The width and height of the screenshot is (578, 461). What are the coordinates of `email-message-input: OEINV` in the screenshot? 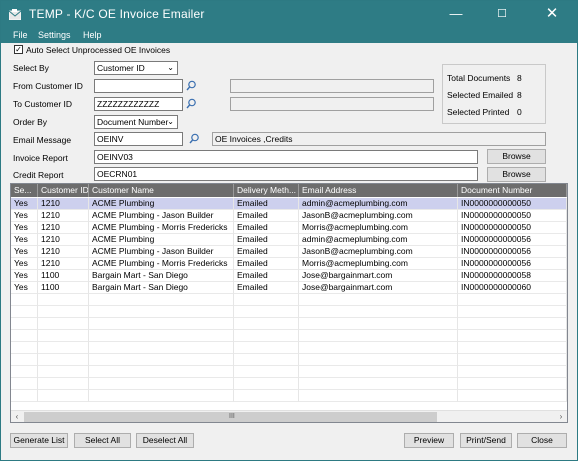 It's located at (138, 139).